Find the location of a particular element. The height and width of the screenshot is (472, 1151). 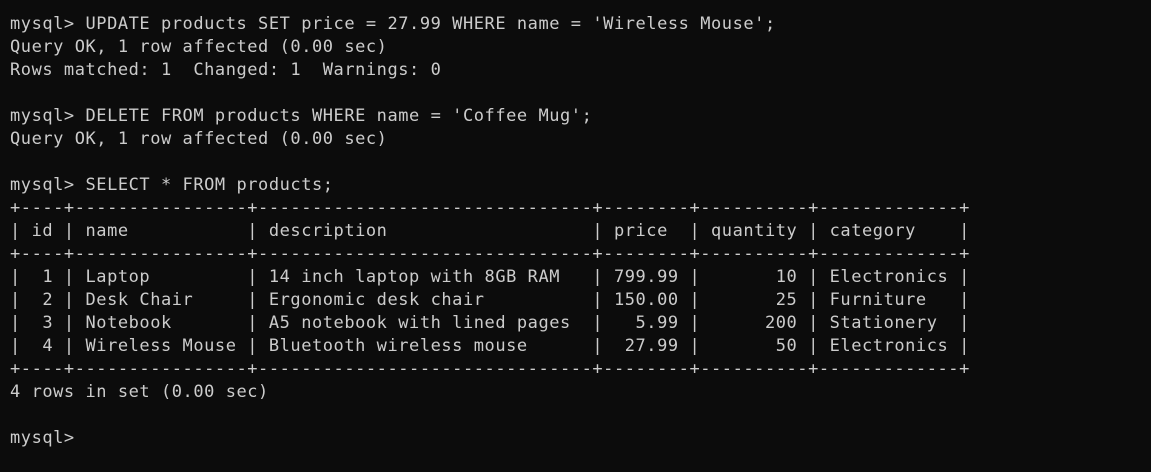

text-cursor is located at coordinates (90, 437).